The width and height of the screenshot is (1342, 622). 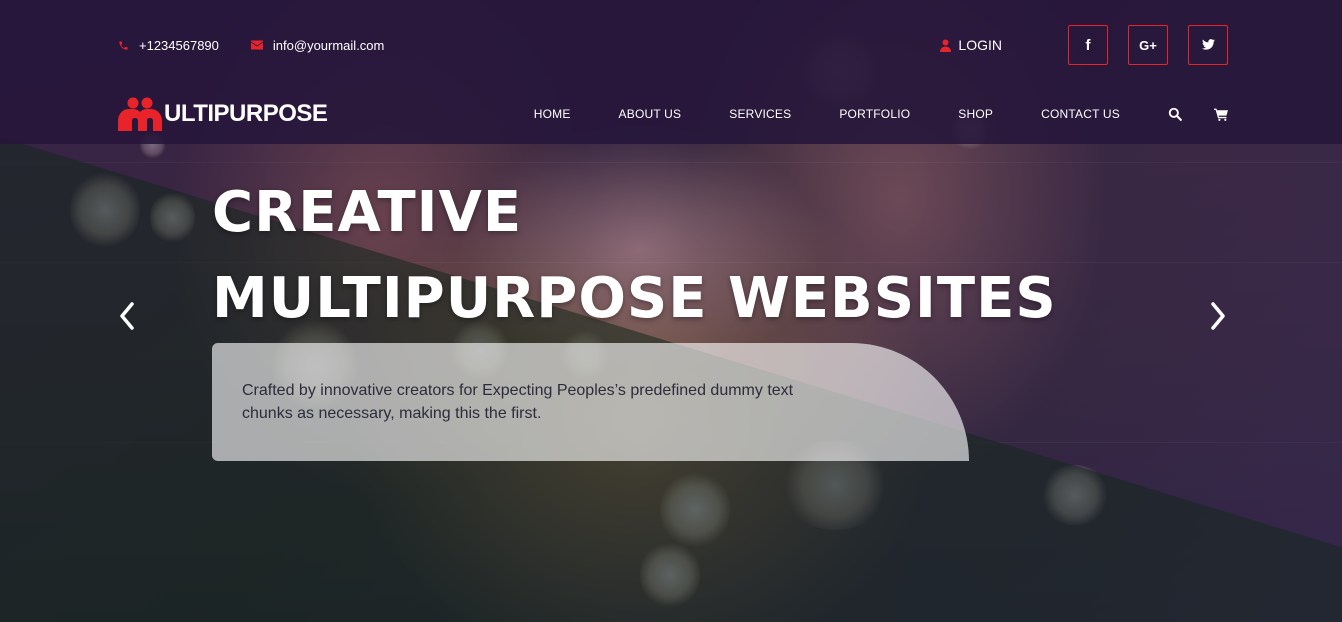 I want to click on nav-item-services: SERVICES, so click(x=760, y=114).